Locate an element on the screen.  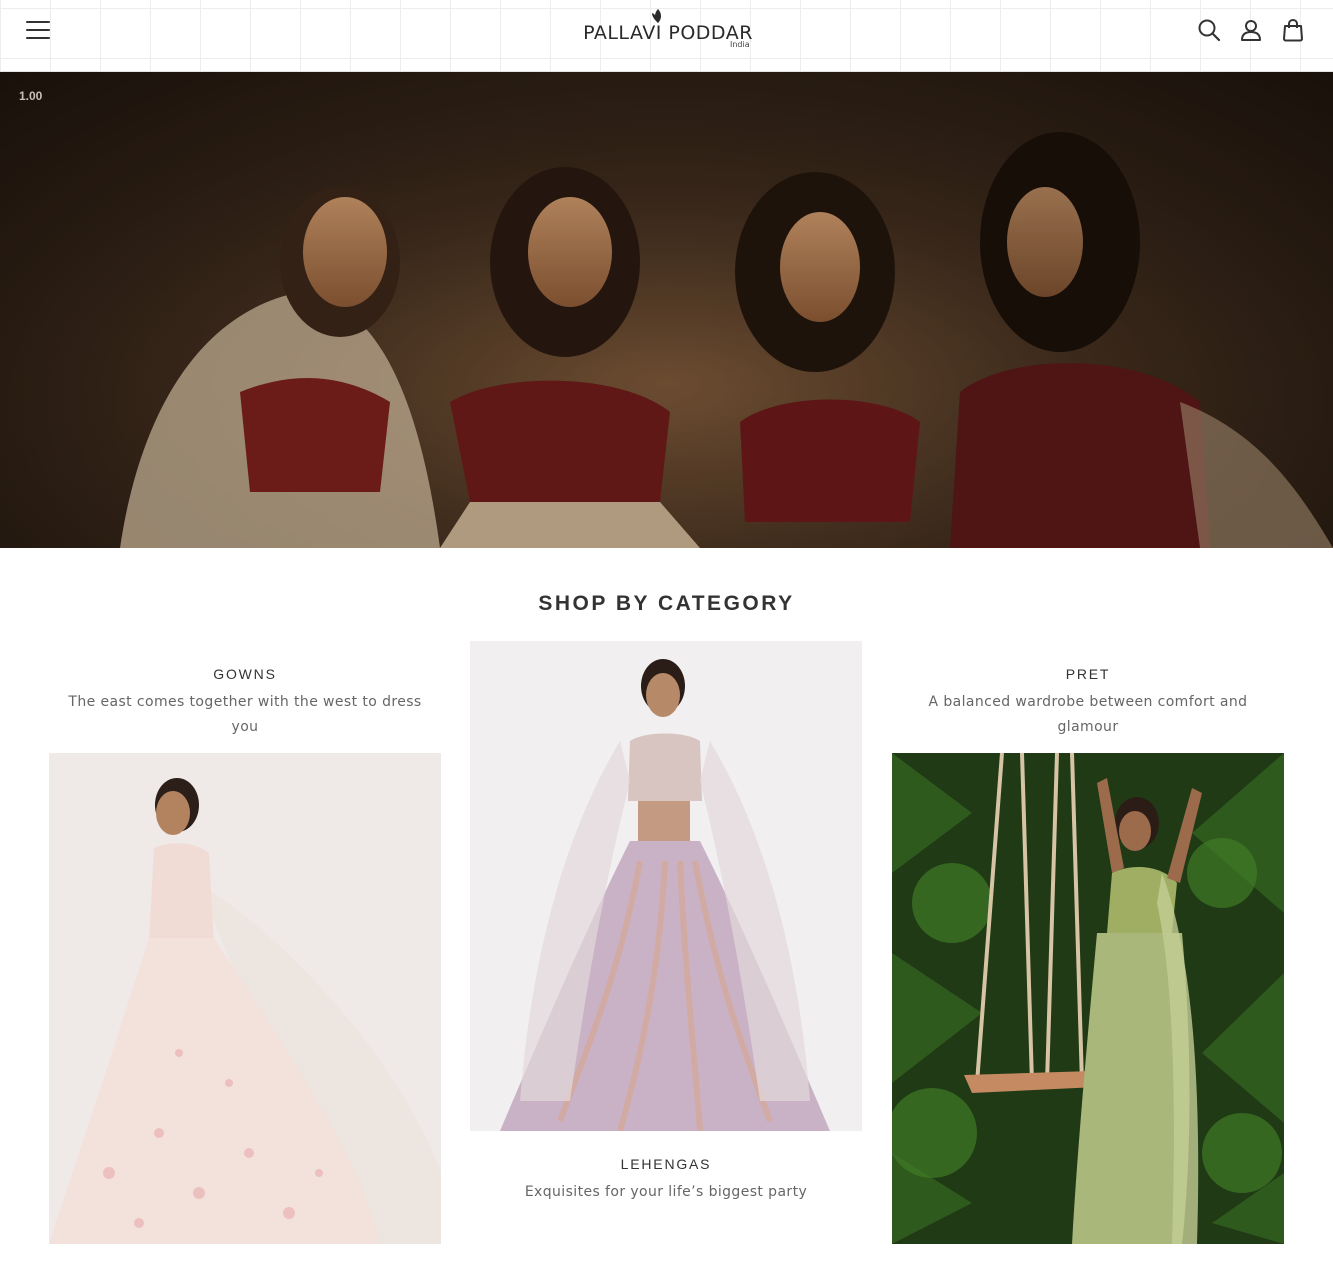
site-header: PALLAVI PODDAR India is located at coordinates (666, 36).